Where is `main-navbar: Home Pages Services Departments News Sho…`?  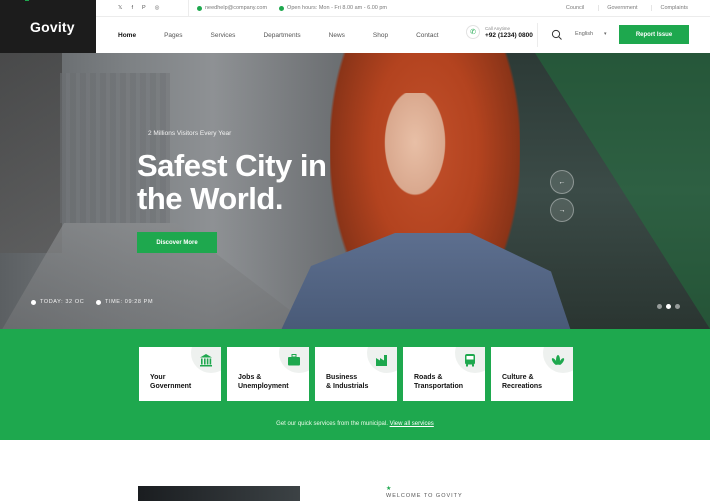
main-navbar: Home Pages Services Departments News Sho… is located at coordinates (403, 35).